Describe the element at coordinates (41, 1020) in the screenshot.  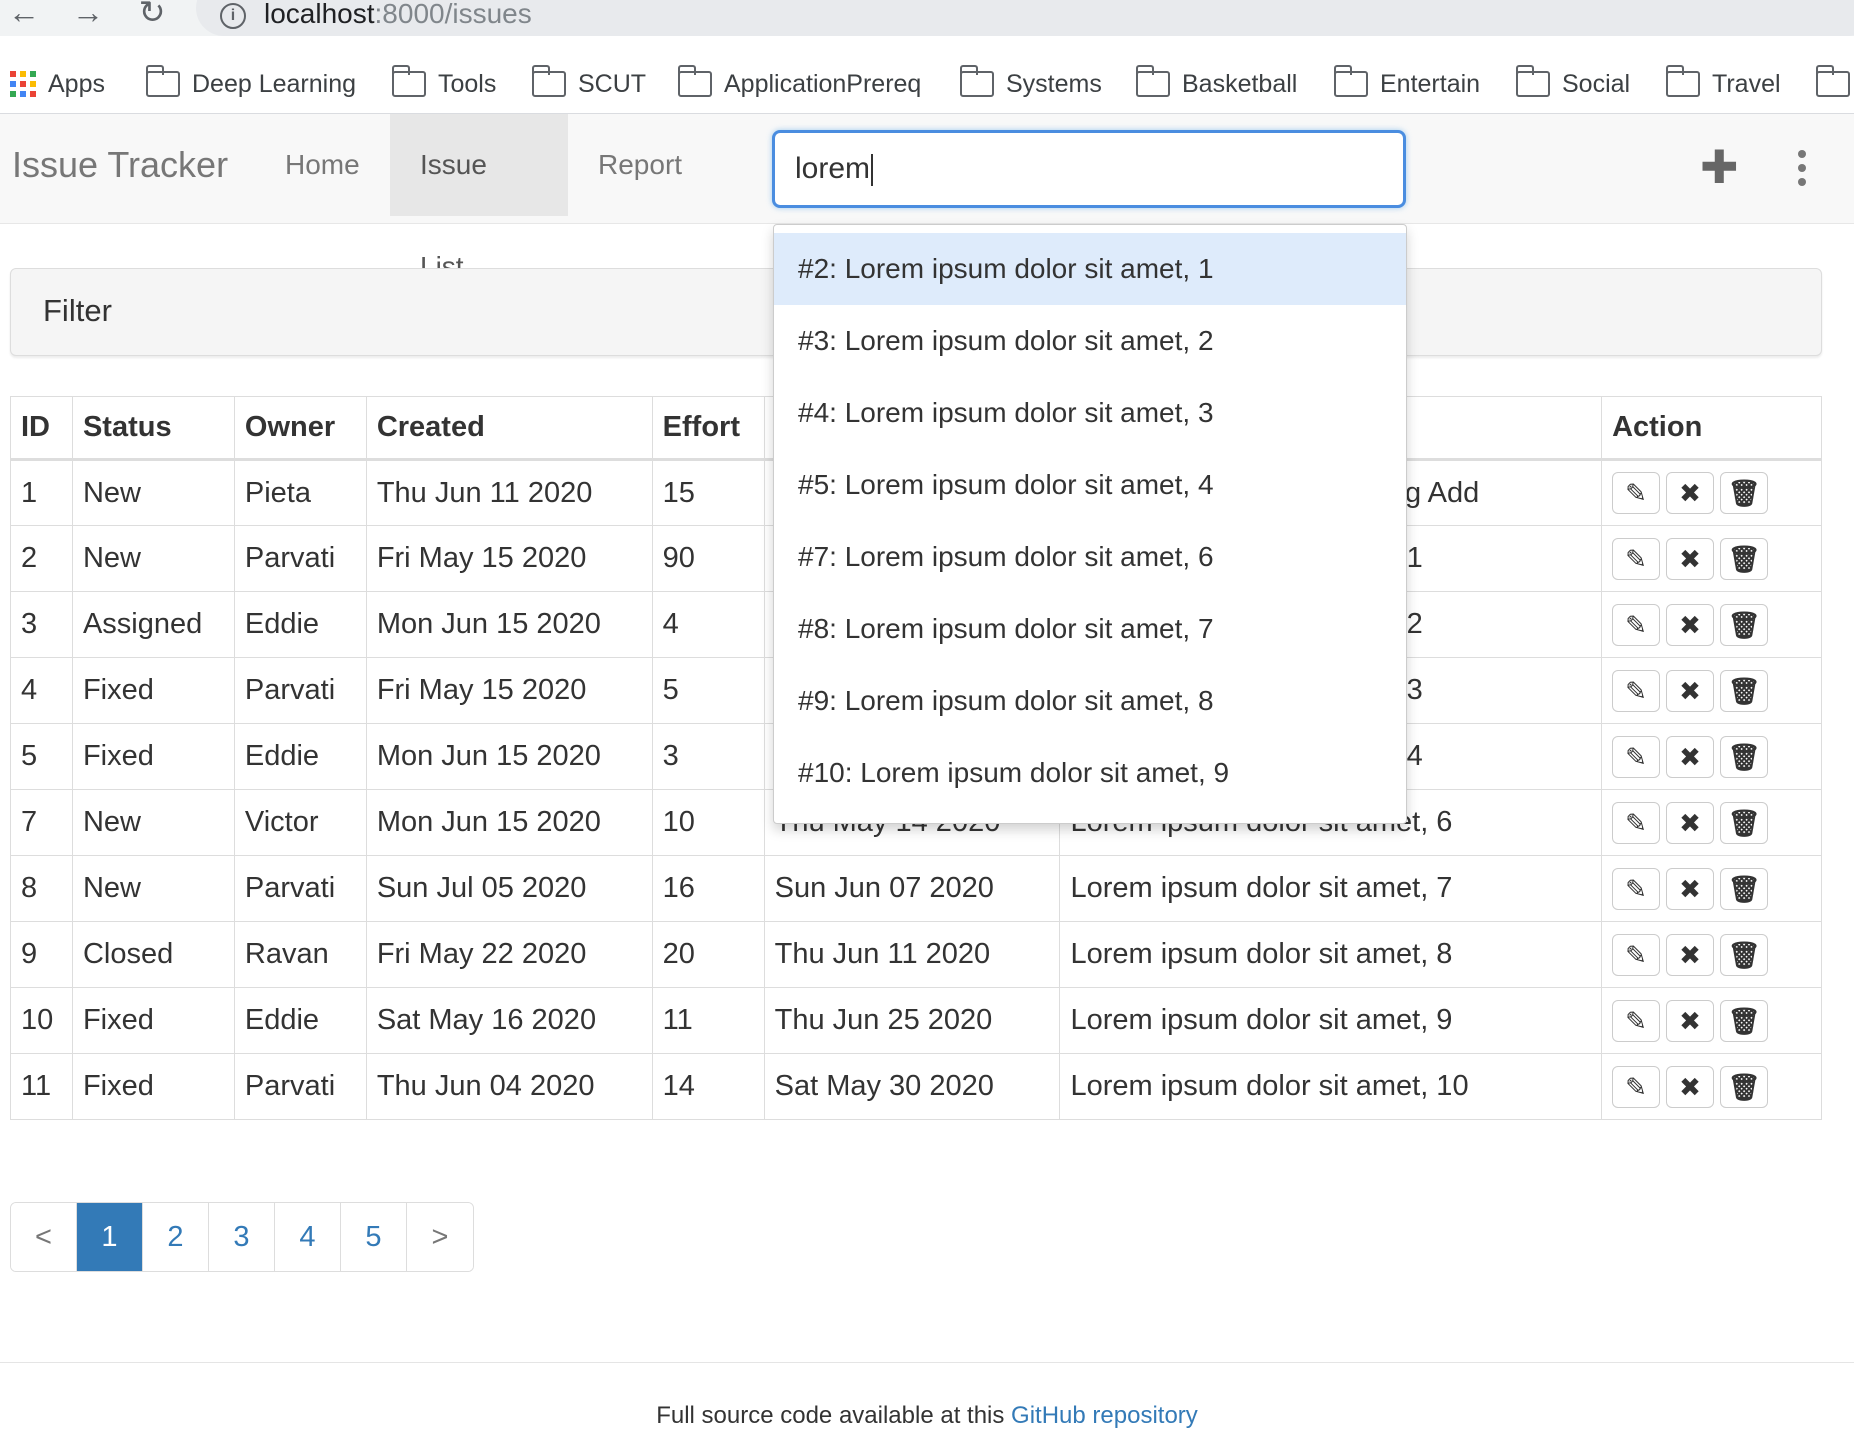
I see `cell-id: 10` at that location.